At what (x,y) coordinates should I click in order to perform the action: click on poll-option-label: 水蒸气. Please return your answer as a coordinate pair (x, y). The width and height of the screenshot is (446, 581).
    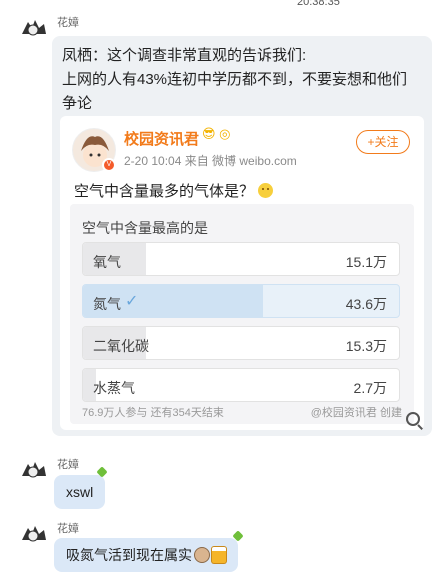
    Looking at the image, I should click on (114, 388).